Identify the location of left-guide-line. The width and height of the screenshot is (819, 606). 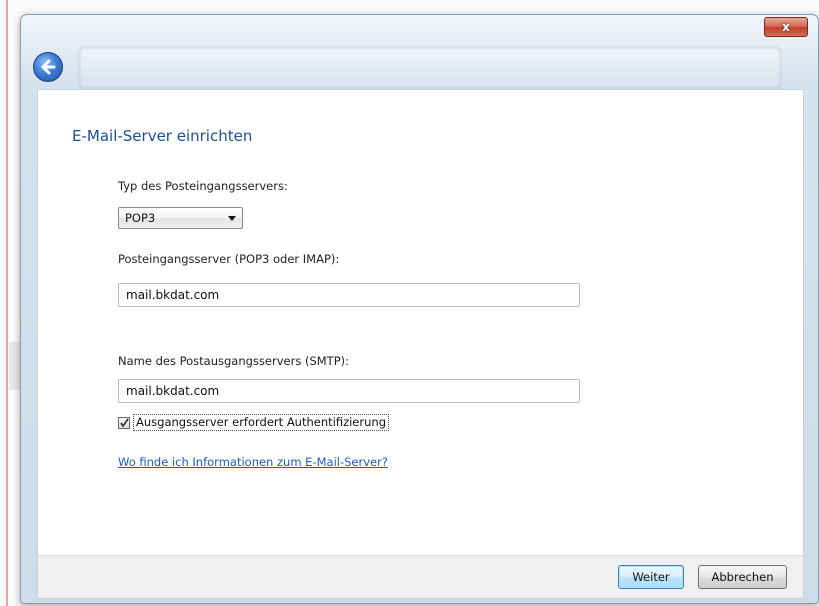
(7, 303).